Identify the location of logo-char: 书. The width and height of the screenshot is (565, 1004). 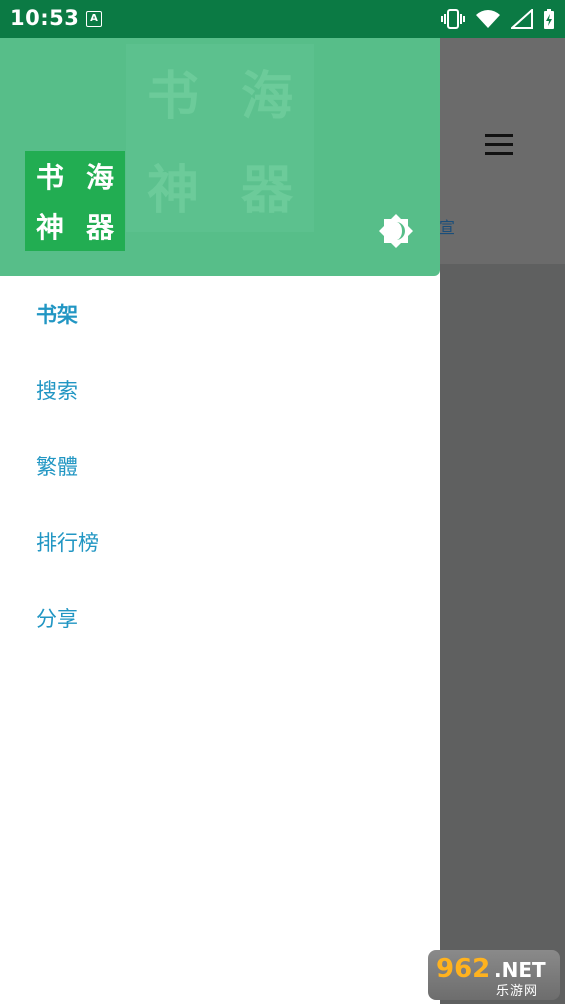
(49, 177).